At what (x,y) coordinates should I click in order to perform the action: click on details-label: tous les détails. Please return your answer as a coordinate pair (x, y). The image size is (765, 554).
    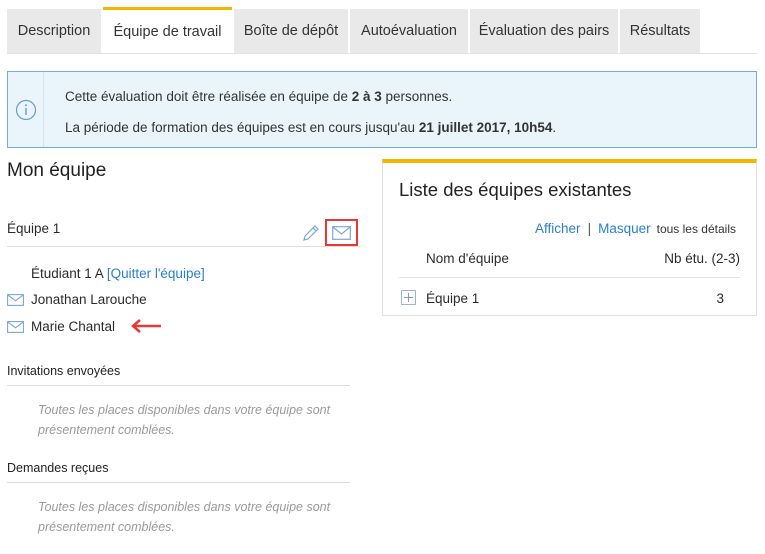
    Looking at the image, I should click on (696, 229).